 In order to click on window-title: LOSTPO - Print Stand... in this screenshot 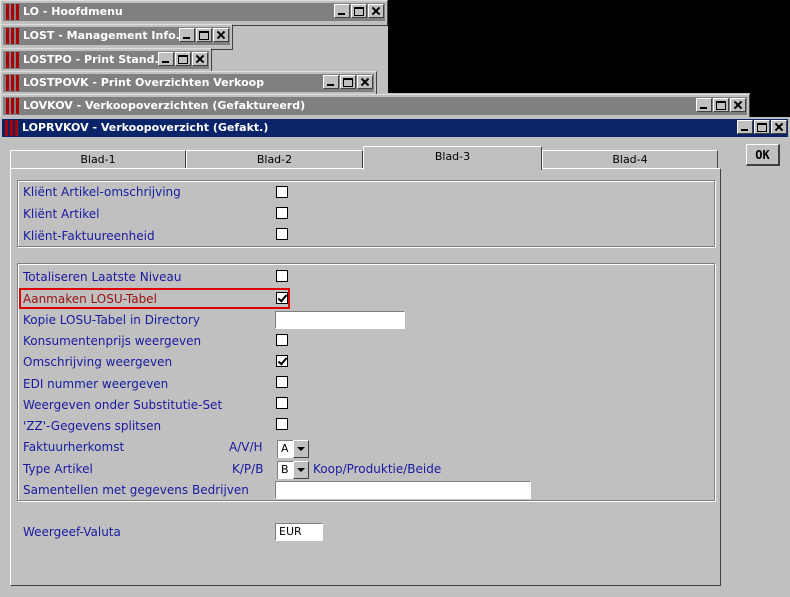, I will do `click(95, 59)`.